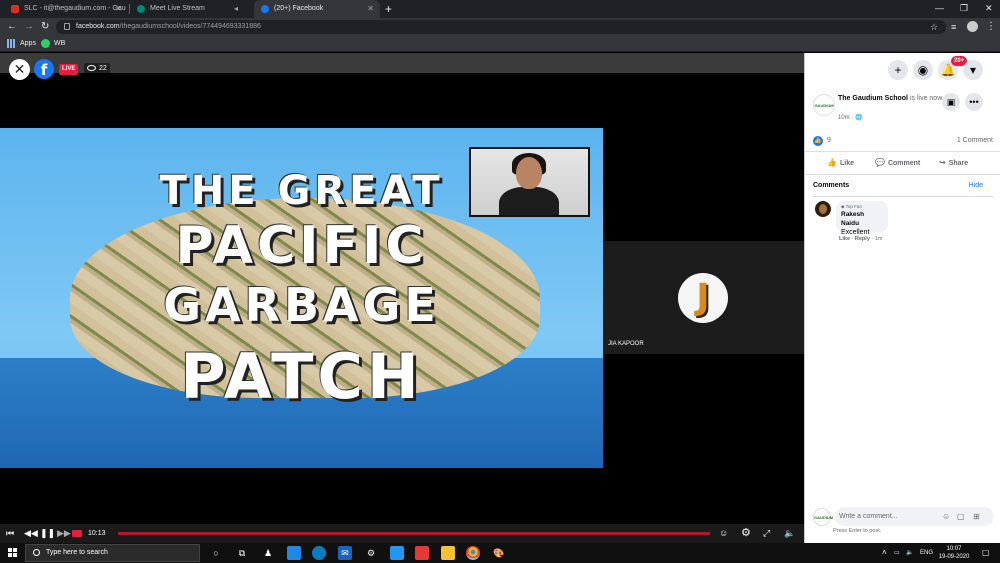 The width and height of the screenshot is (1000, 563). What do you see at coordinates (989, 8) in the screenshot?
I see `close-window-icon: ✕` at bounding box center [989, 8].